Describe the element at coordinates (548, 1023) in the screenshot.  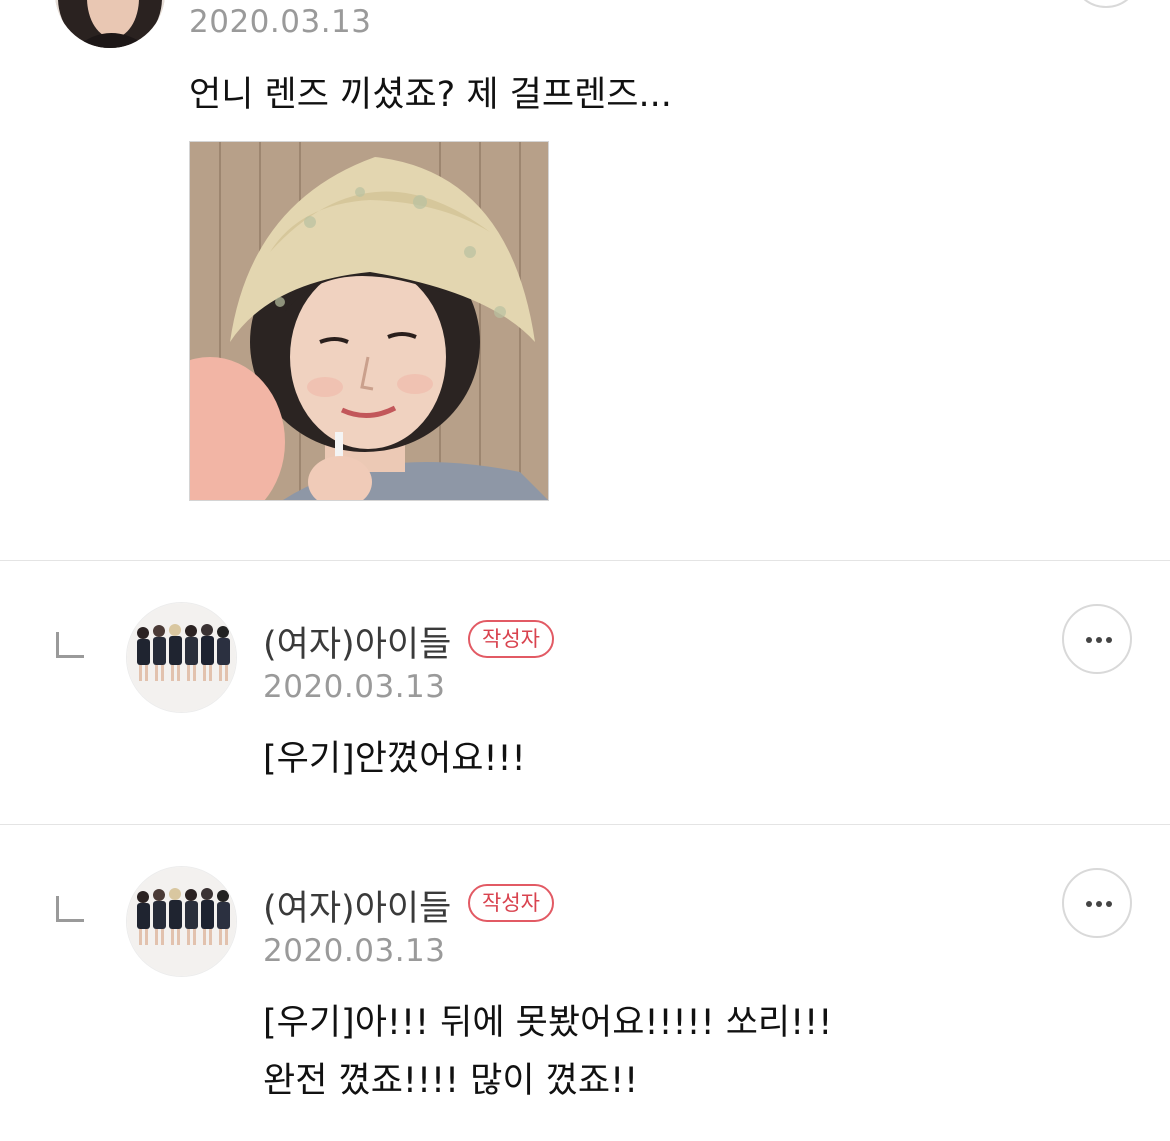
I see `comment-text-line-1: [우기]아!!! 뒤에 못봤어요!!!!! 쏘리!!!` at that location.